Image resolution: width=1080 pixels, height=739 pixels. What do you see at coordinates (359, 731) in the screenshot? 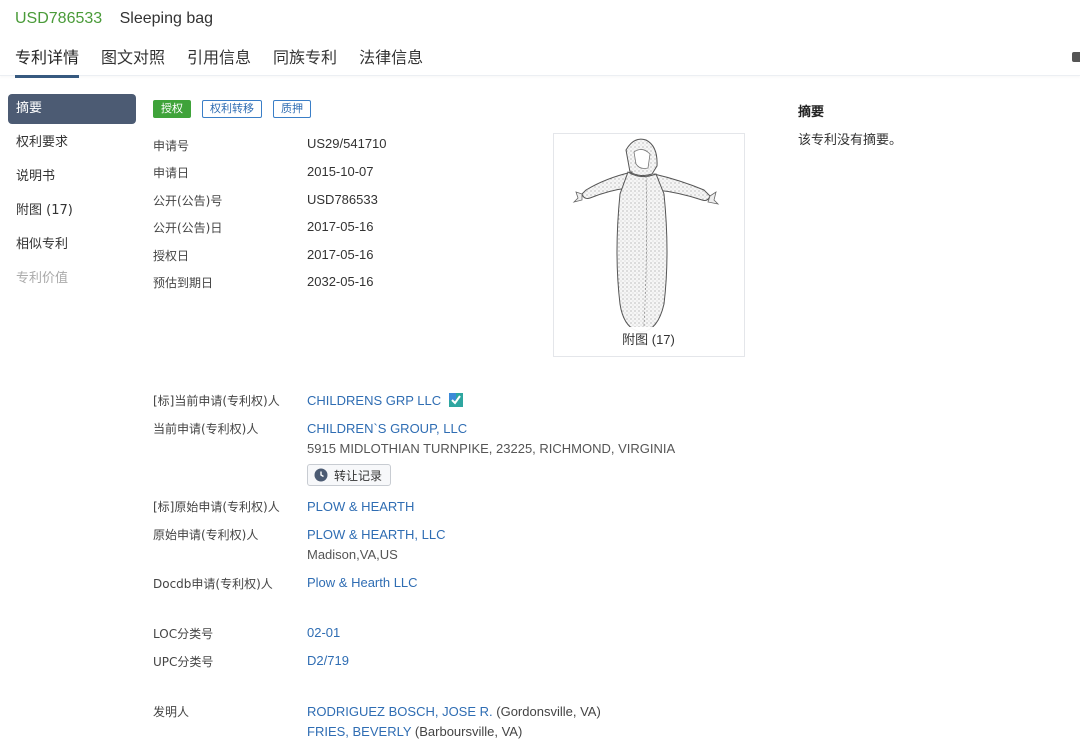
I see `inventor-name-link: FRIES, BEVERLY` at bounding box center [359, 731].